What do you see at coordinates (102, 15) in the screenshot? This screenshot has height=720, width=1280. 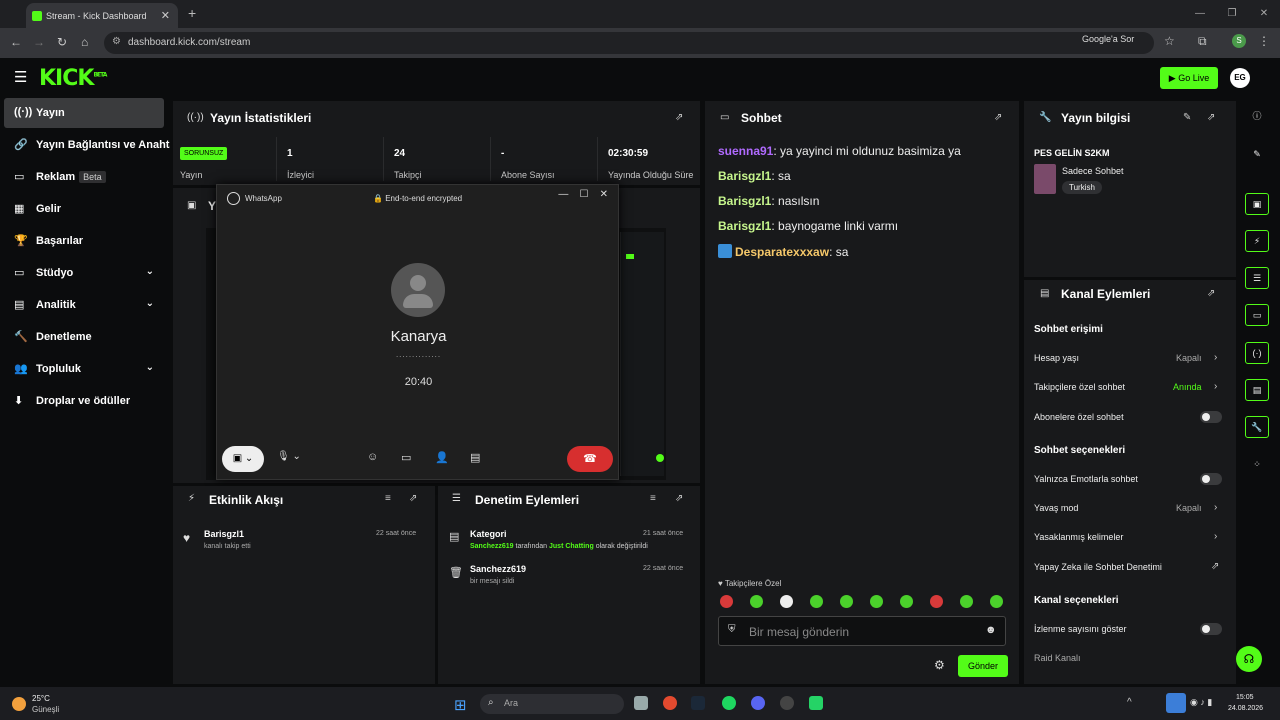 I see `browser-tab: Stream - Kick Dashboard ✕` at bounding box center [102, 15].